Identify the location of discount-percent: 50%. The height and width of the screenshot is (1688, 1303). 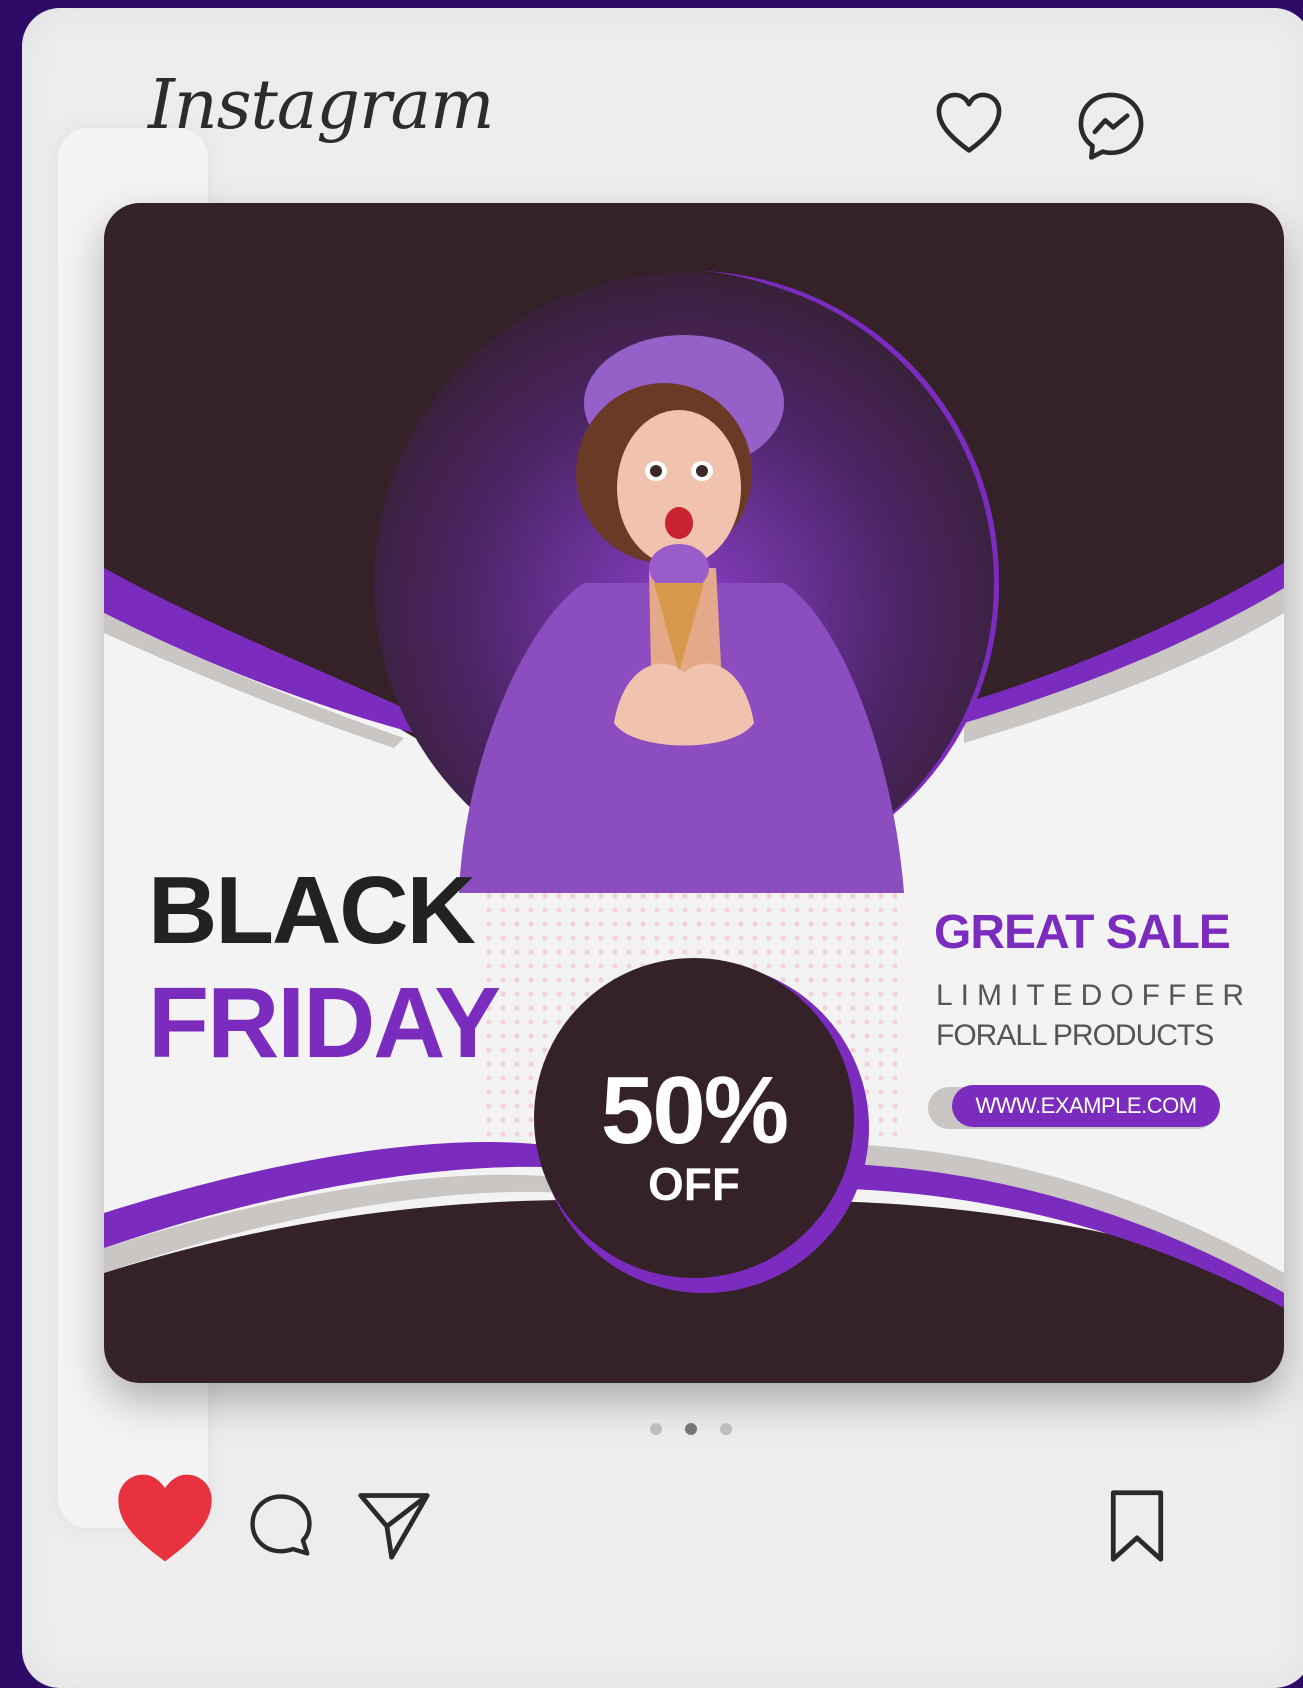
(694, 1110).